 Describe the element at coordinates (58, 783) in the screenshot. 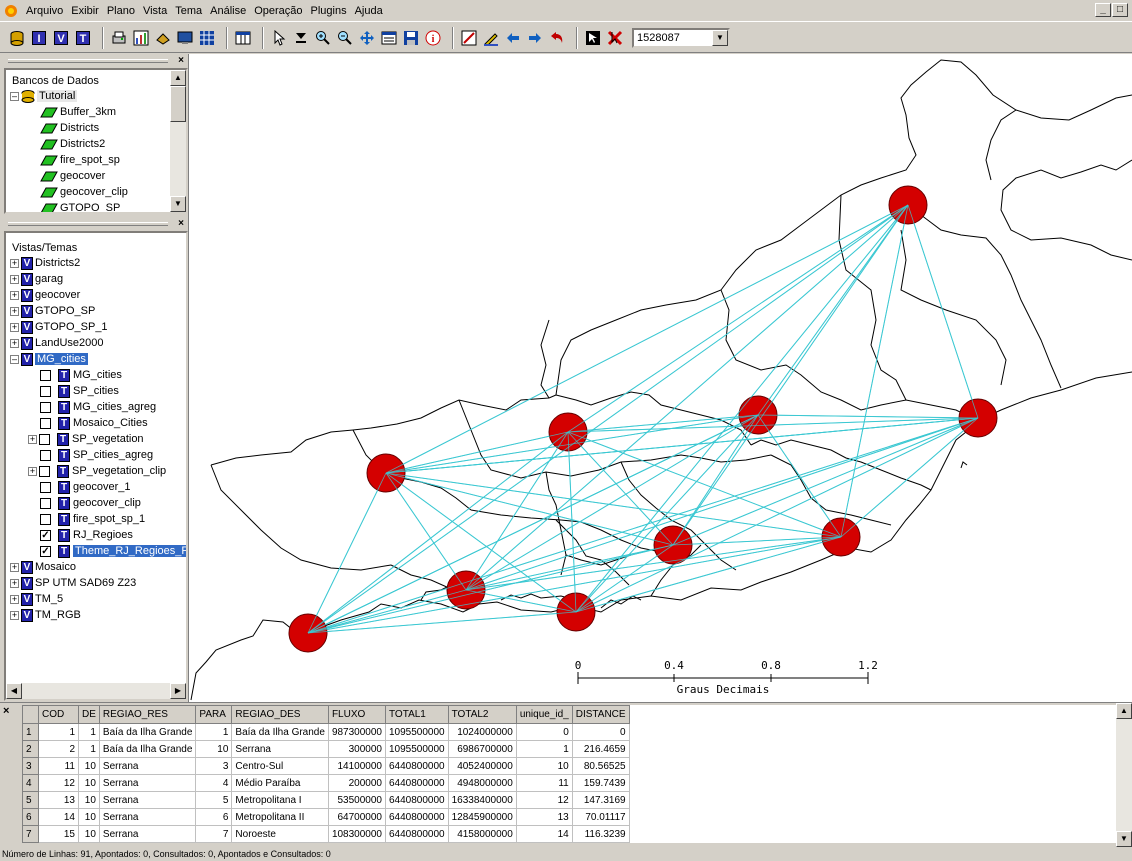

I see `table-cell: 12` at that location.